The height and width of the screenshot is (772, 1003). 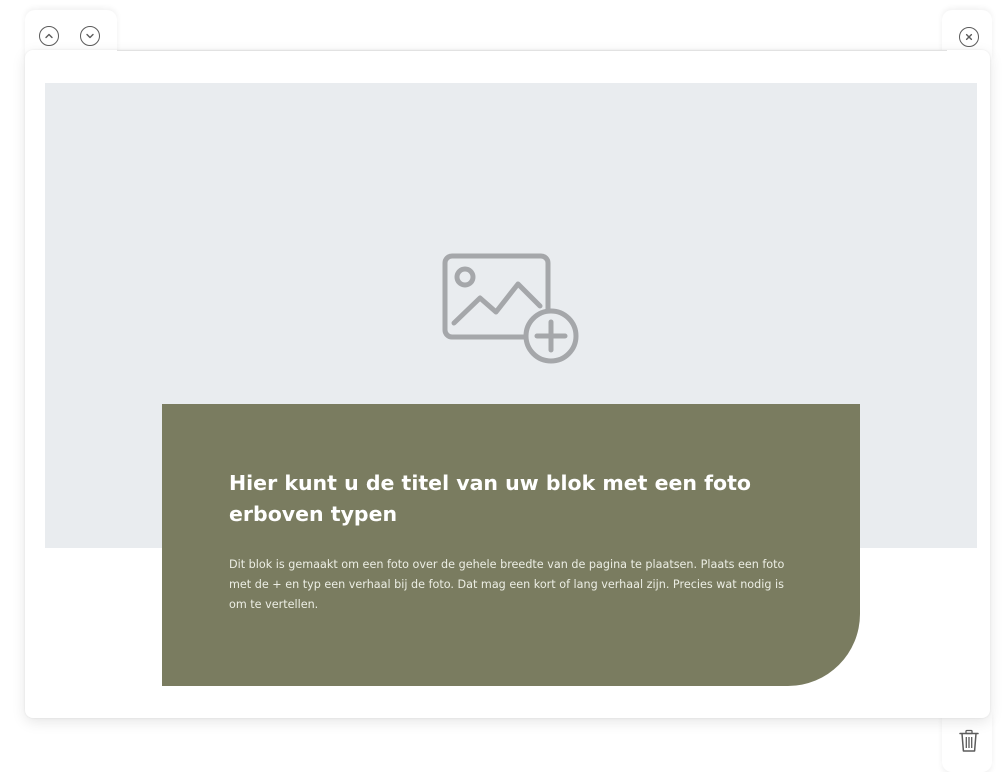 I want to click on close-button, so click(x=969, y=37).